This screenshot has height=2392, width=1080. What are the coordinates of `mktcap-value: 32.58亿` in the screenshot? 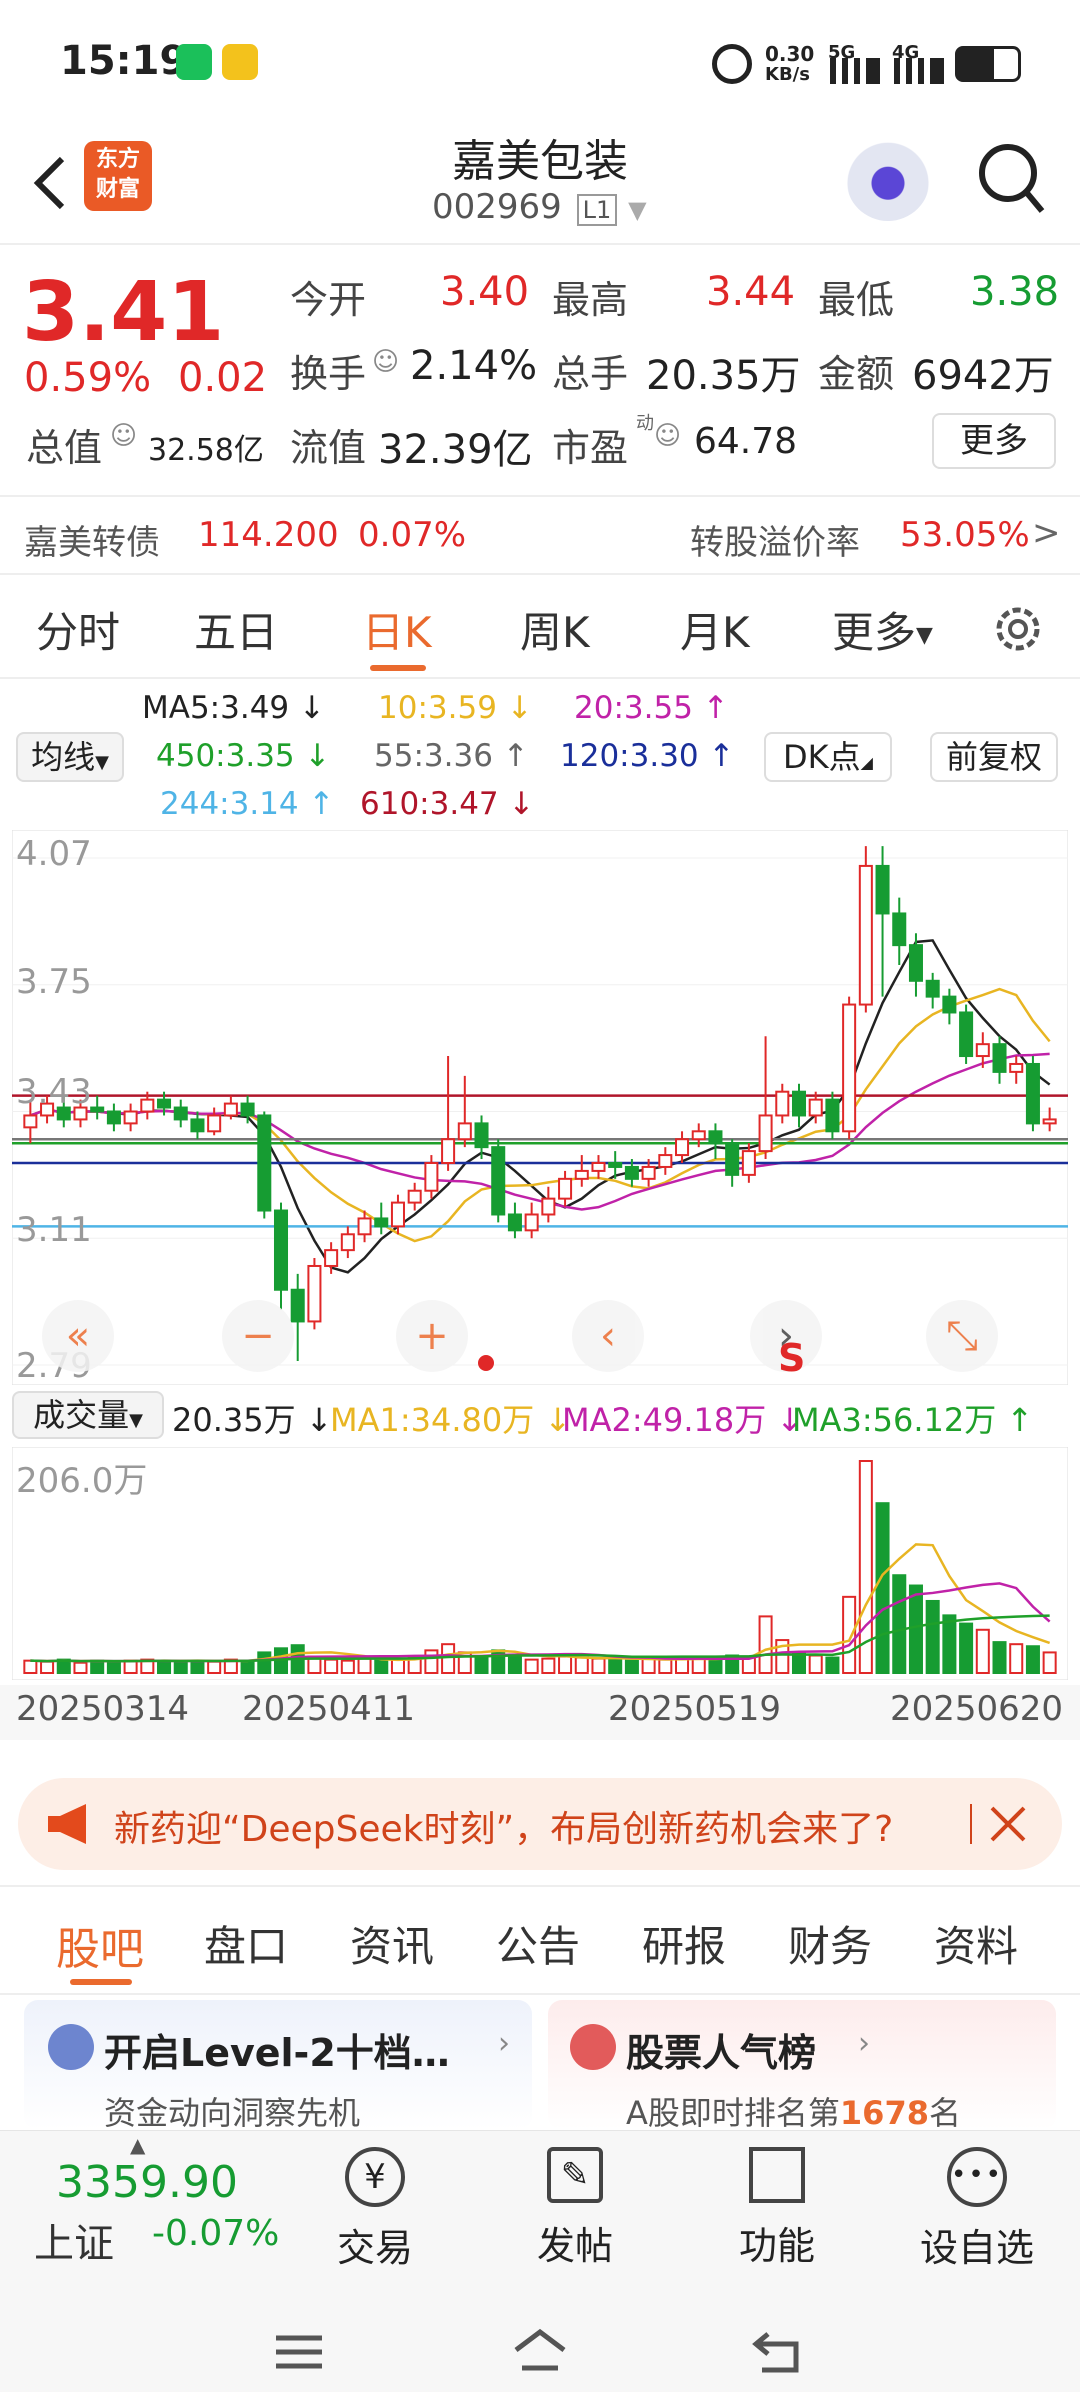 It's located at (206, 450).